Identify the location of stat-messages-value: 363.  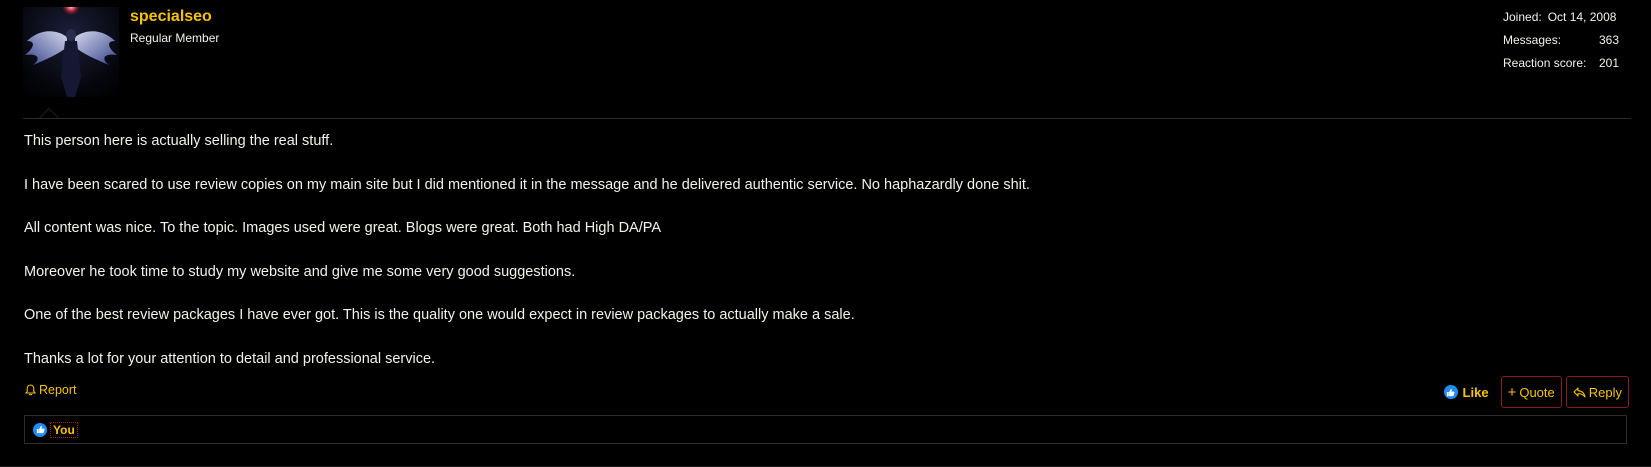
(1609, 43).